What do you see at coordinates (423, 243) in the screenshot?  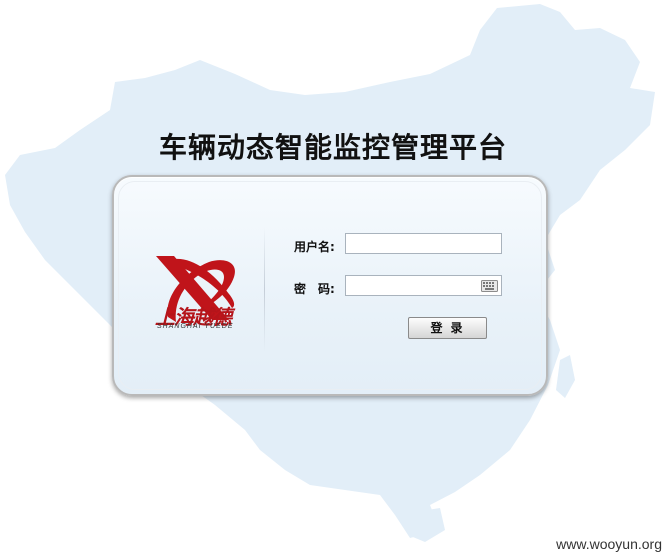 I see `username-input` at bounding box center [423, 243].